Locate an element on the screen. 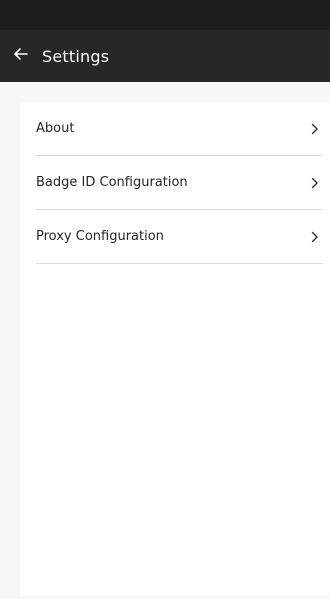 The height and width of the screenshot is (599, 330). page-title: Settings is located at coordinates (76, 56).